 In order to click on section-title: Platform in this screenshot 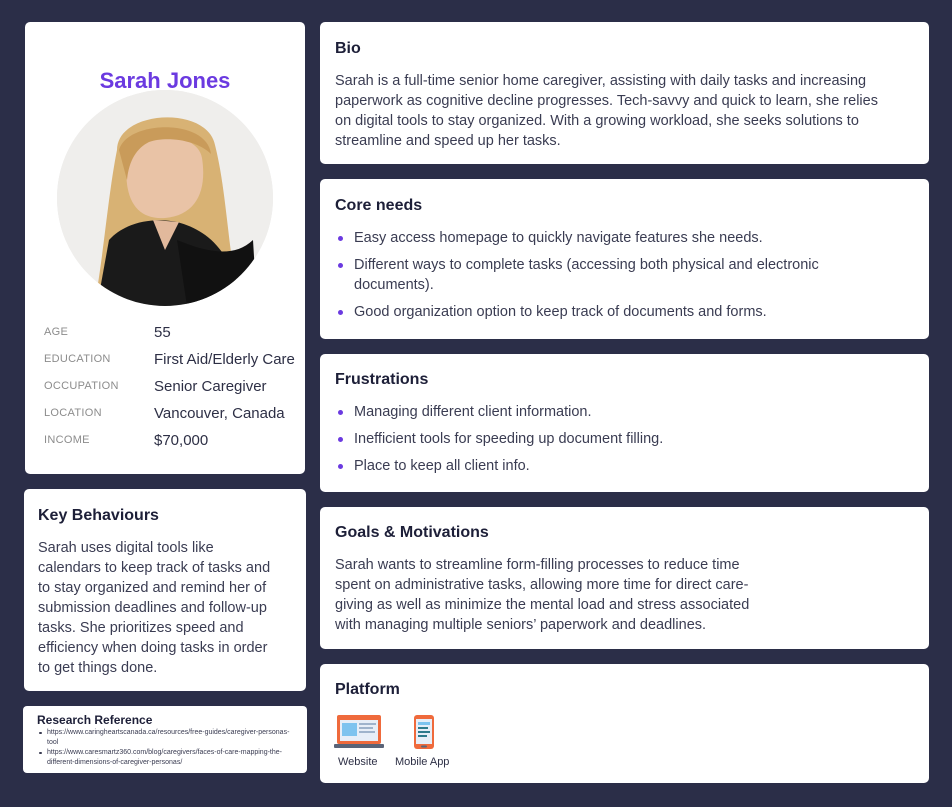, I will do `click(367, 689)`.